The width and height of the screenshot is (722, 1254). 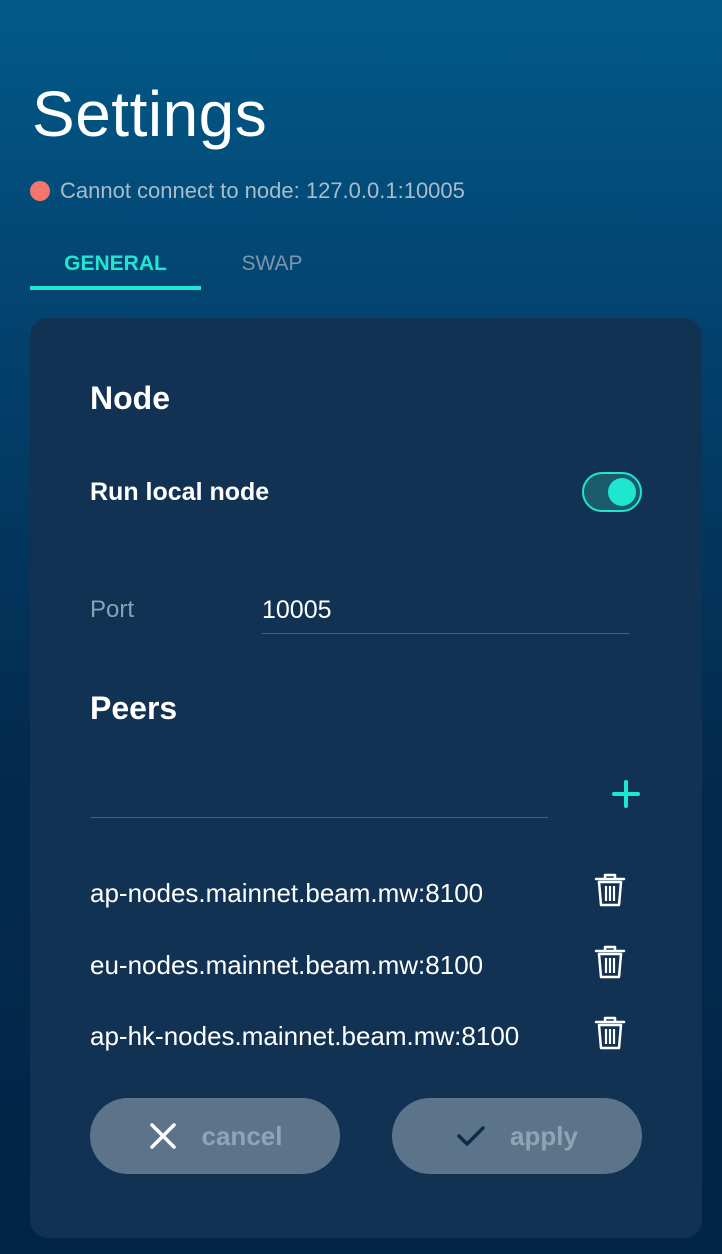 I want to click on run-local-node-label: Run local node, so click(x=180, y=492).